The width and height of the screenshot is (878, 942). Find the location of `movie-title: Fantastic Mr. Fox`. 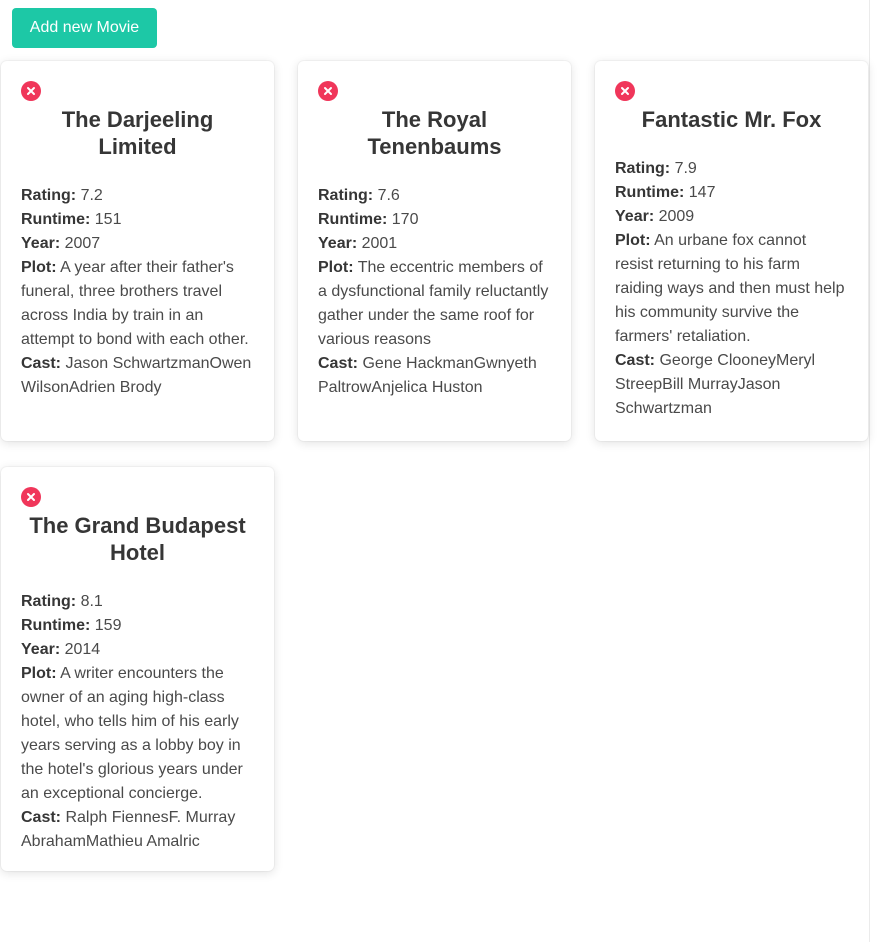

movie-title: Fantastic Mr. Fox is located at coordinates (731, 119).